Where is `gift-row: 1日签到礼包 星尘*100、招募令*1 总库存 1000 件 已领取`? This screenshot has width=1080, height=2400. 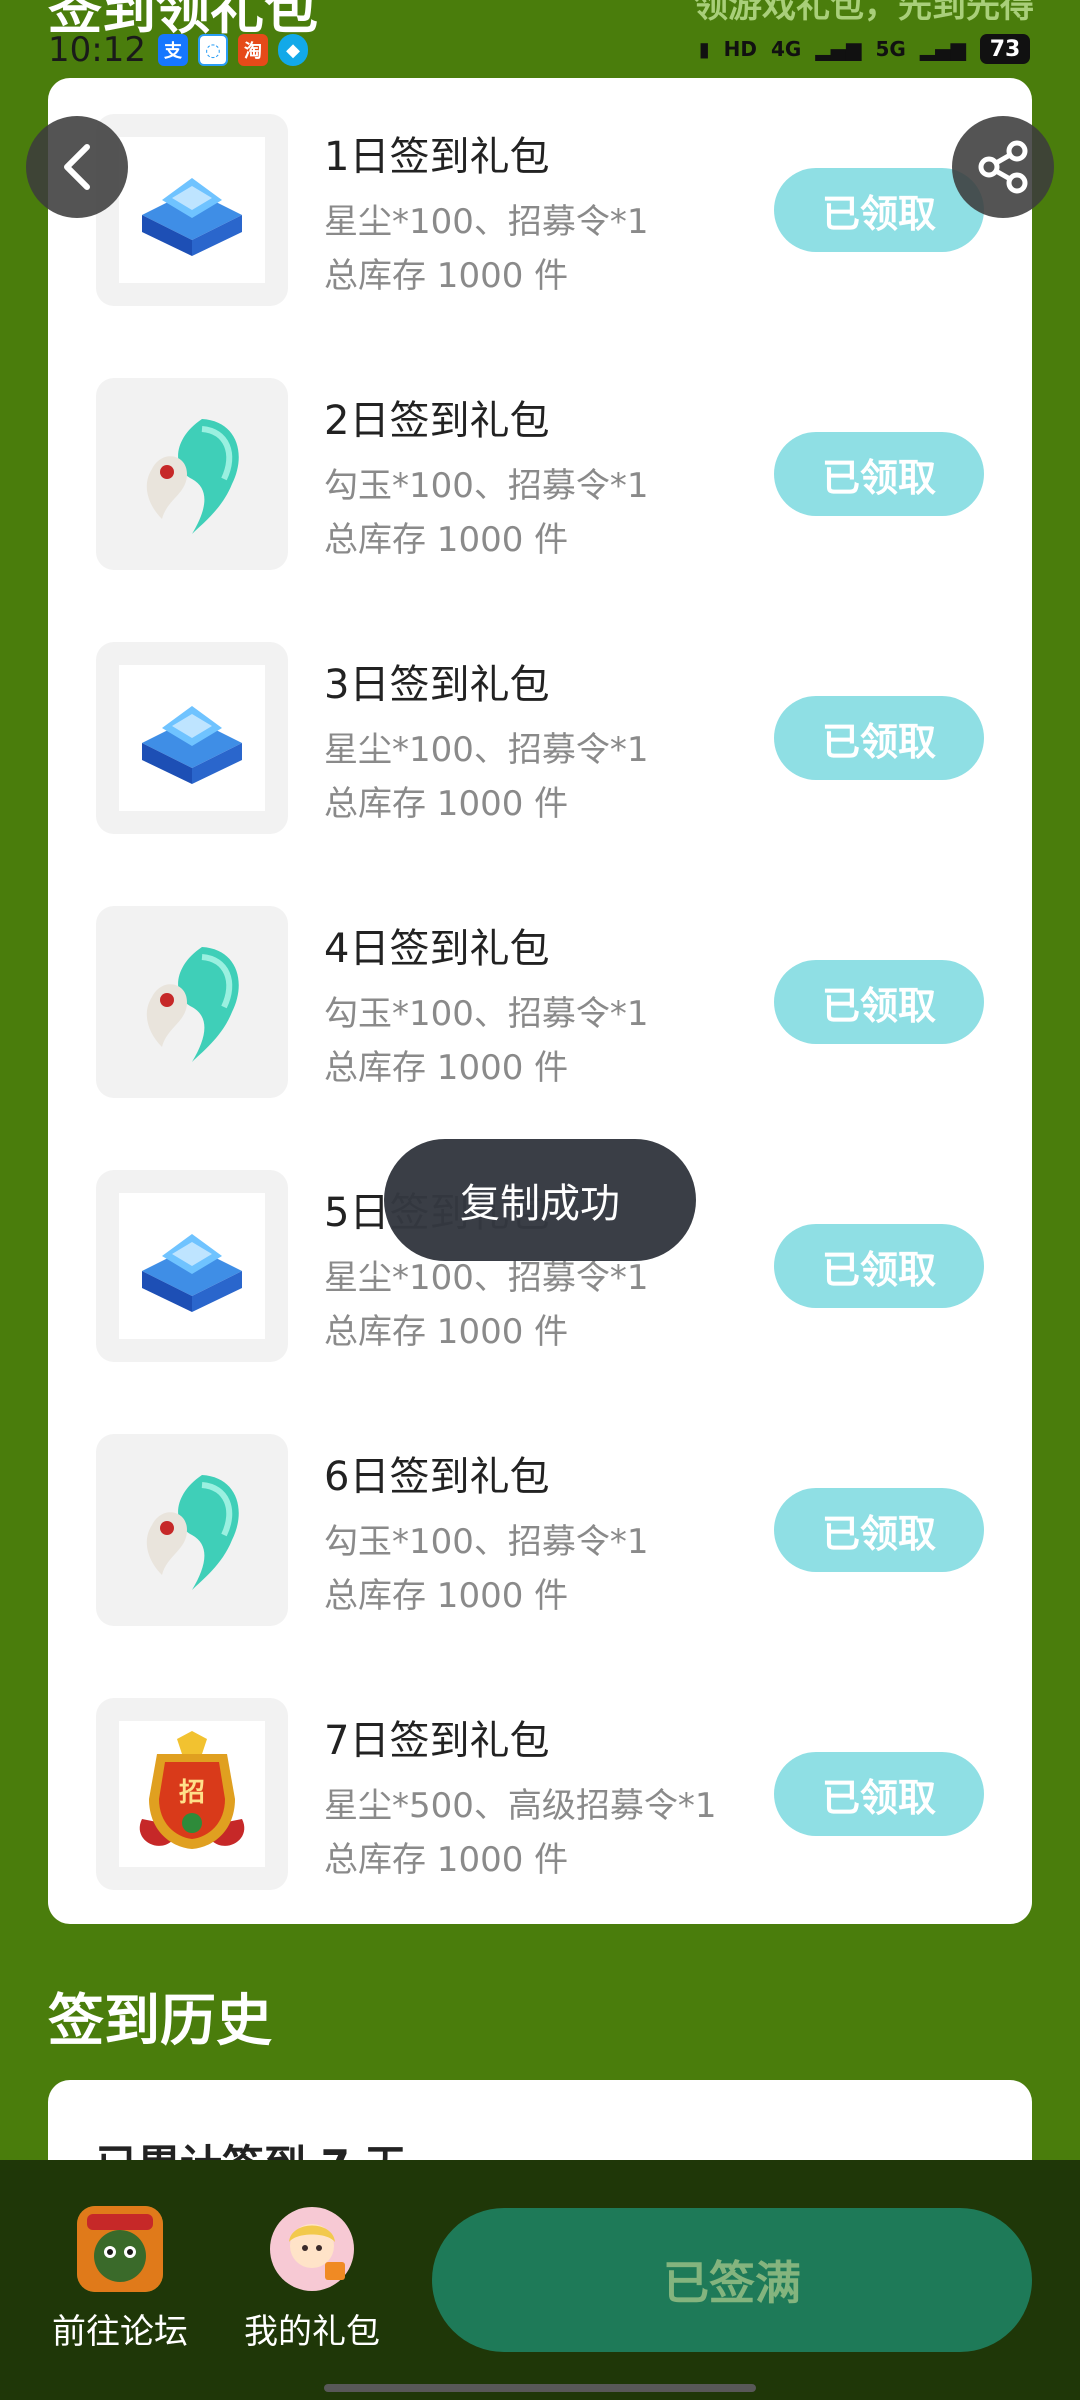
gift-row: 1日签到礼包 星尘*100、招募令*1 总库存 1000 件 已领取 is located at coordinates (540, 214).